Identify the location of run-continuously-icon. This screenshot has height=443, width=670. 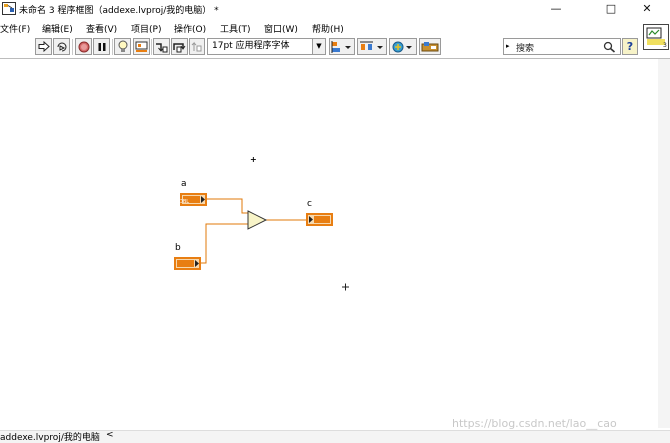
(61, 46).